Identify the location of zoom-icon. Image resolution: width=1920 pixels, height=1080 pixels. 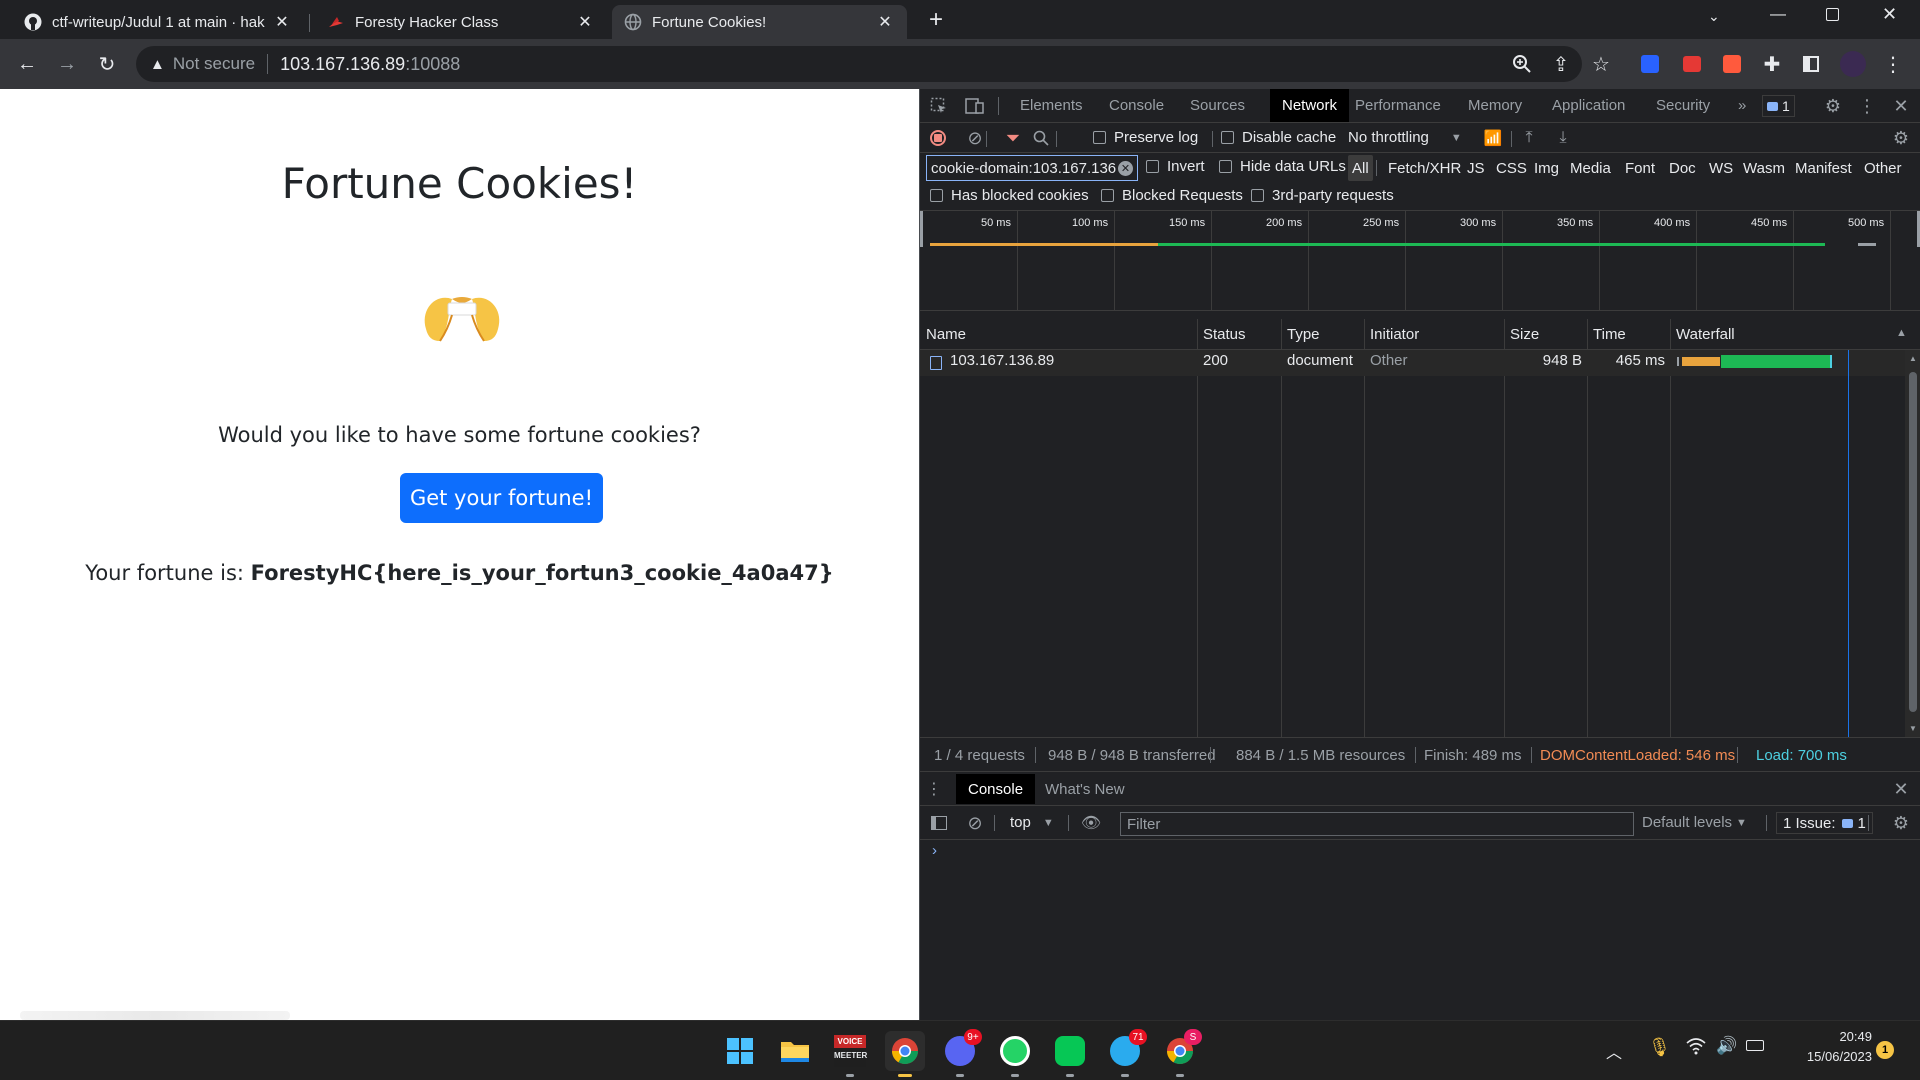
(1522, 64).